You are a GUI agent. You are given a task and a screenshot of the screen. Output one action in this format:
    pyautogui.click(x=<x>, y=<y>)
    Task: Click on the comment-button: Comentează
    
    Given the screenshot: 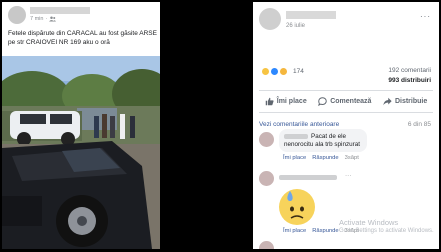 What is the action you would take?
    pyautogui.click(x=344, y=101)
    